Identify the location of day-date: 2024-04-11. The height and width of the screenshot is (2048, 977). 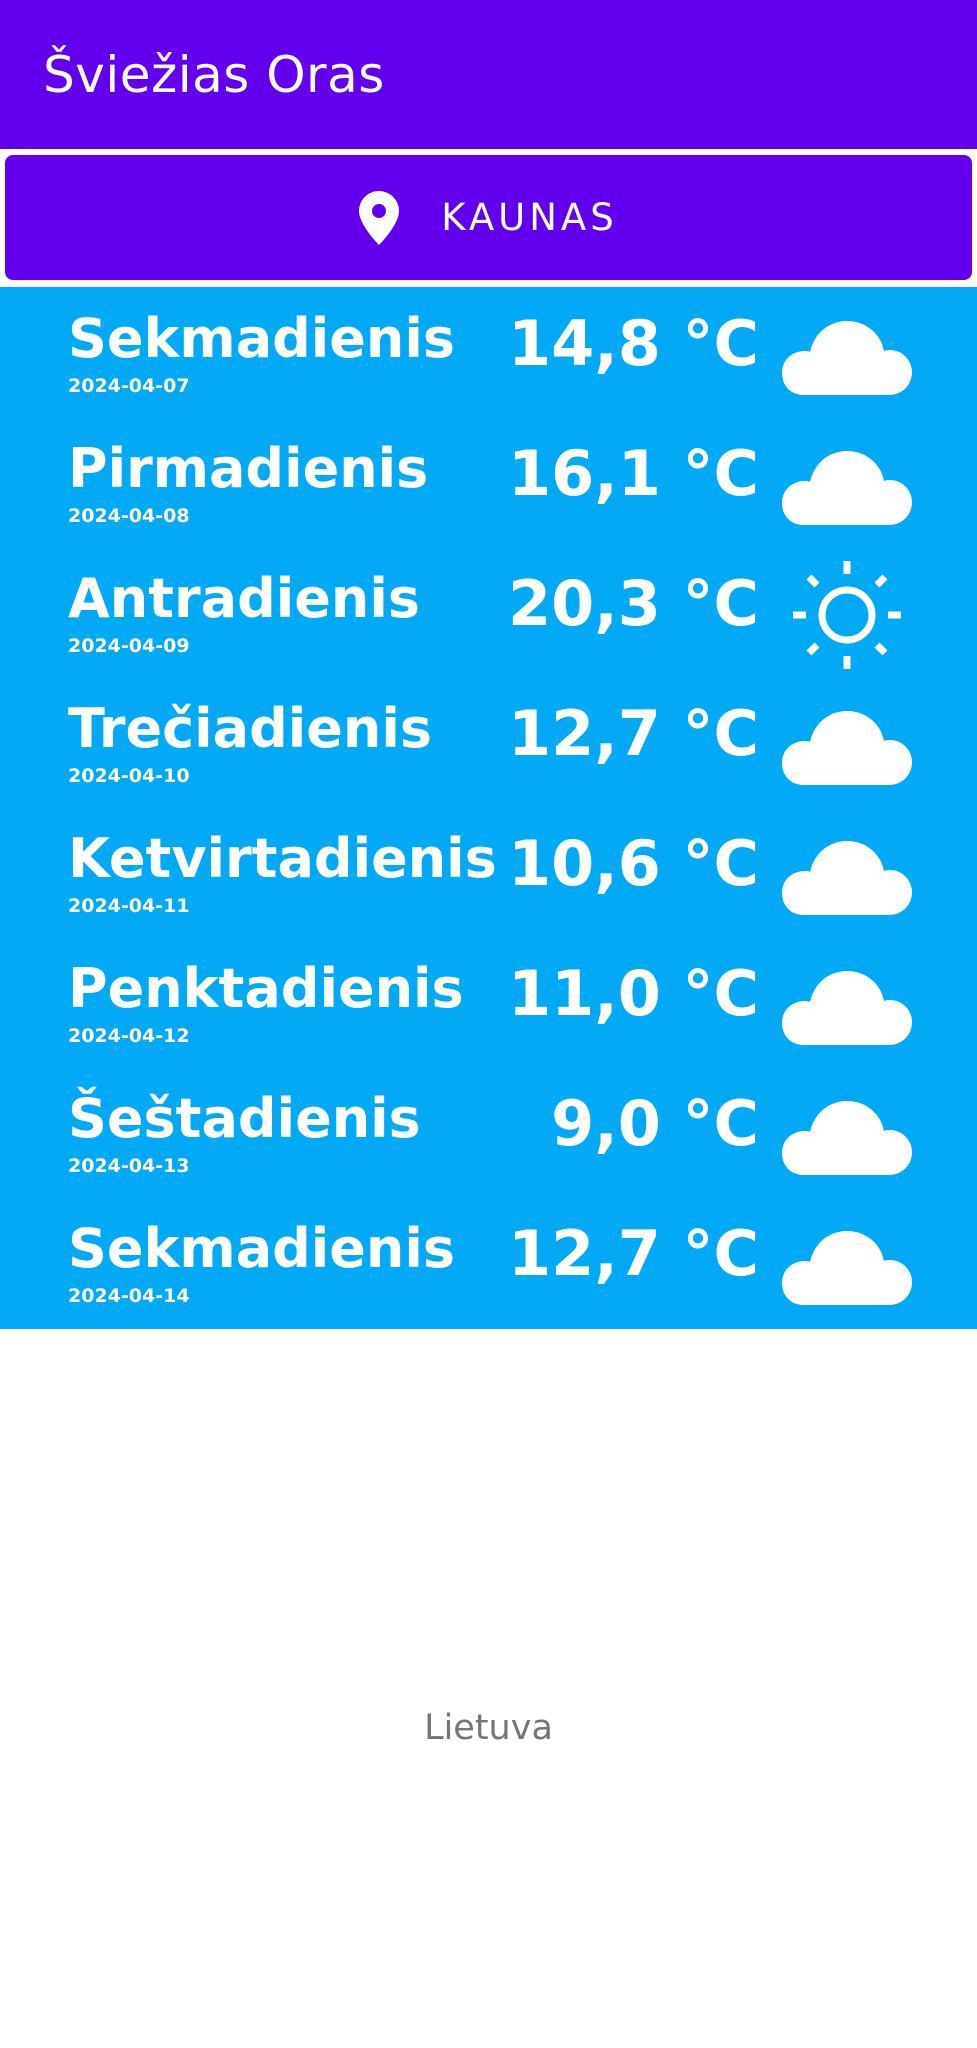
(129, 906).